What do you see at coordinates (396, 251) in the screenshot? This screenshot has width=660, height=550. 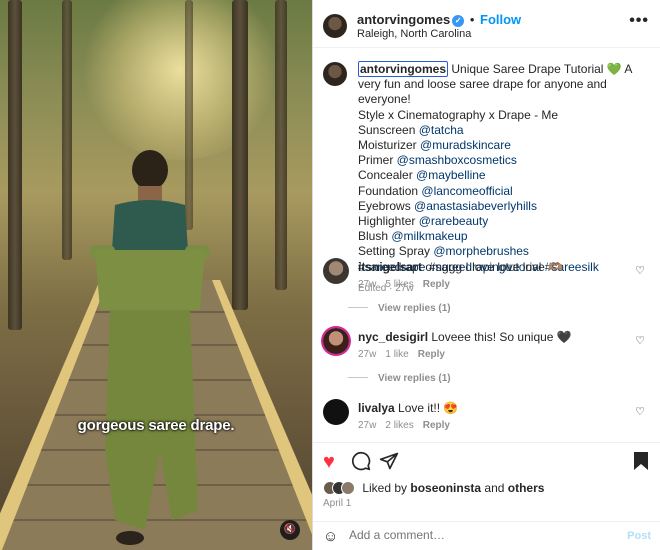 I see `caption-line-label: Setting Spray` at bounding box center [396, 251].